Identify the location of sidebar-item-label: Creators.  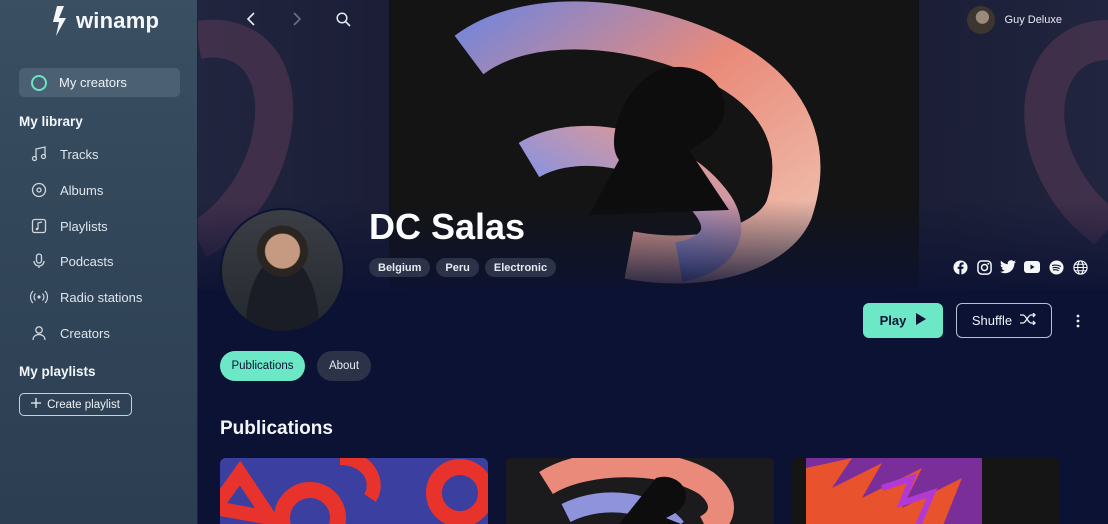
(85, 333).